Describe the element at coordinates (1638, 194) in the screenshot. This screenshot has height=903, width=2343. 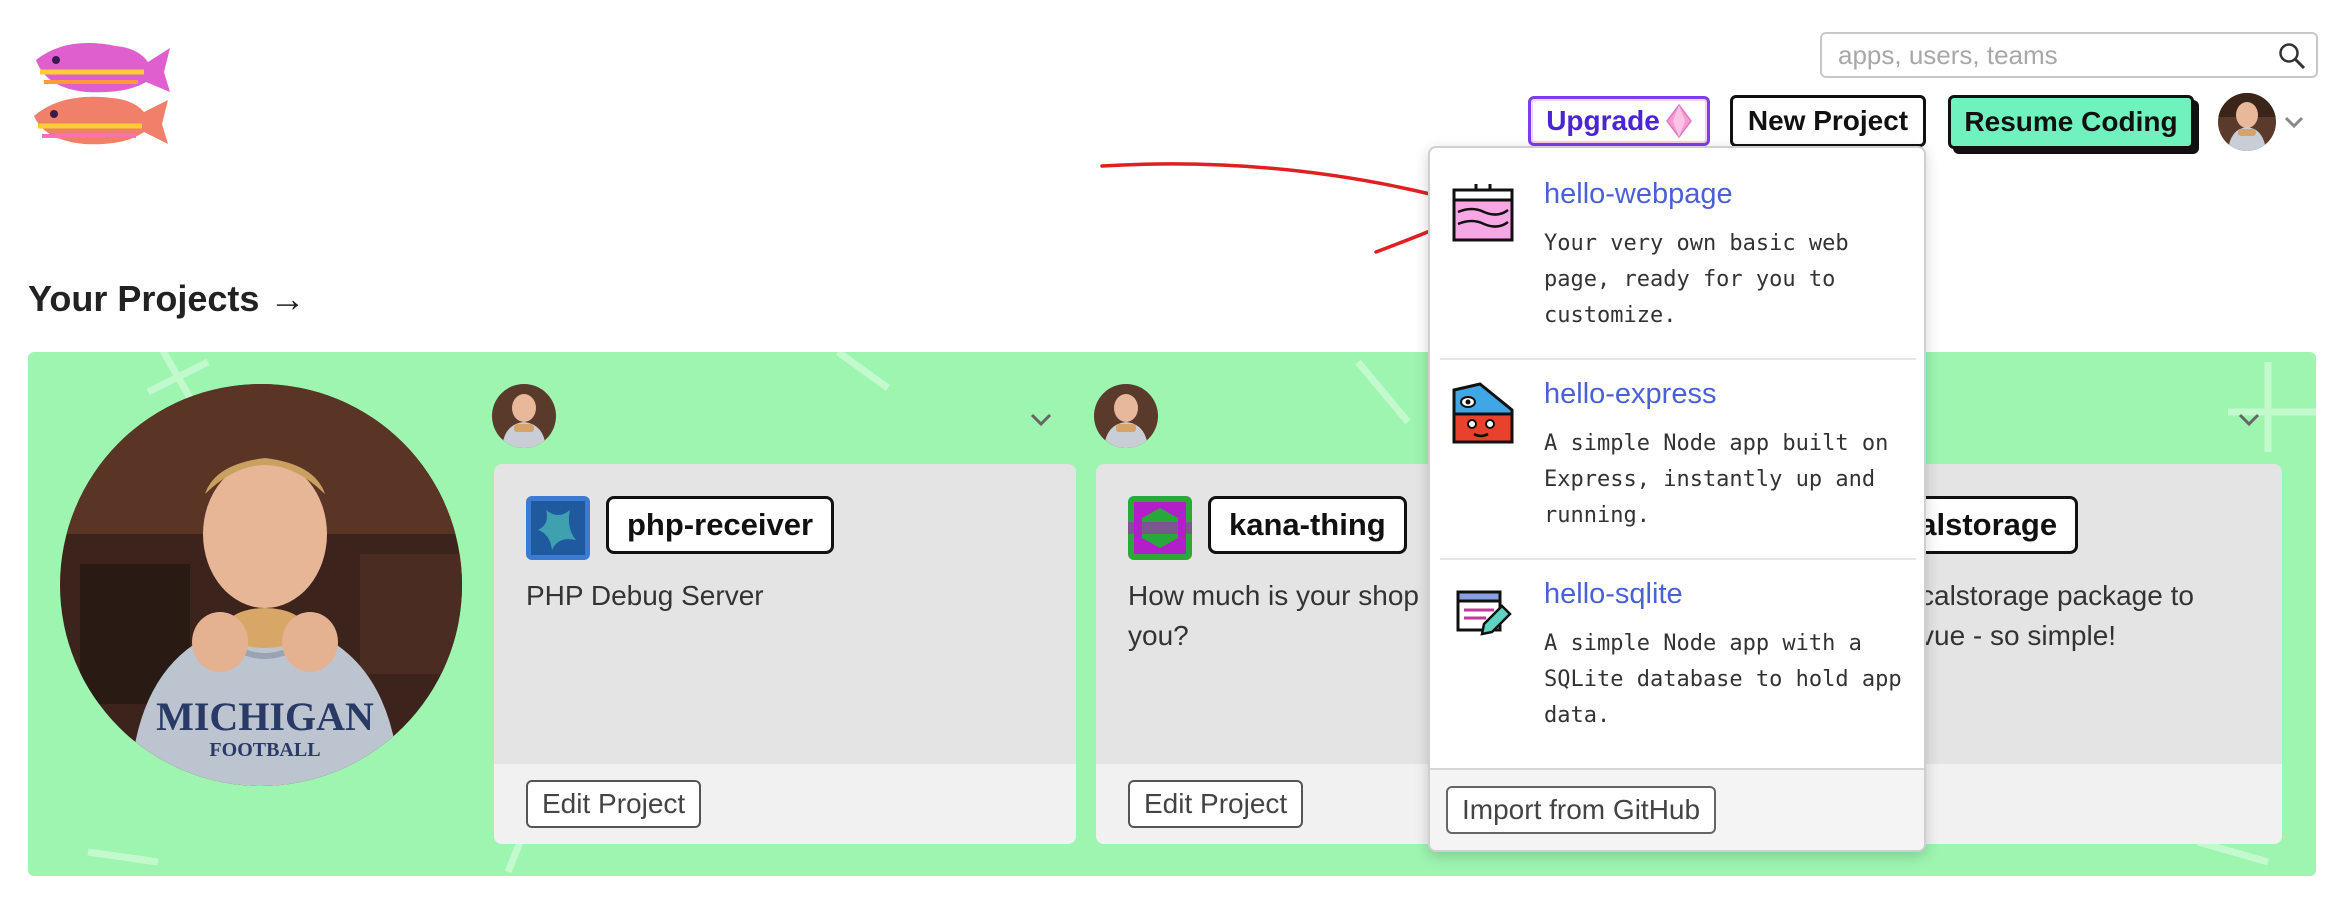
I see `menu-item-title: hello-webpage` at that location.